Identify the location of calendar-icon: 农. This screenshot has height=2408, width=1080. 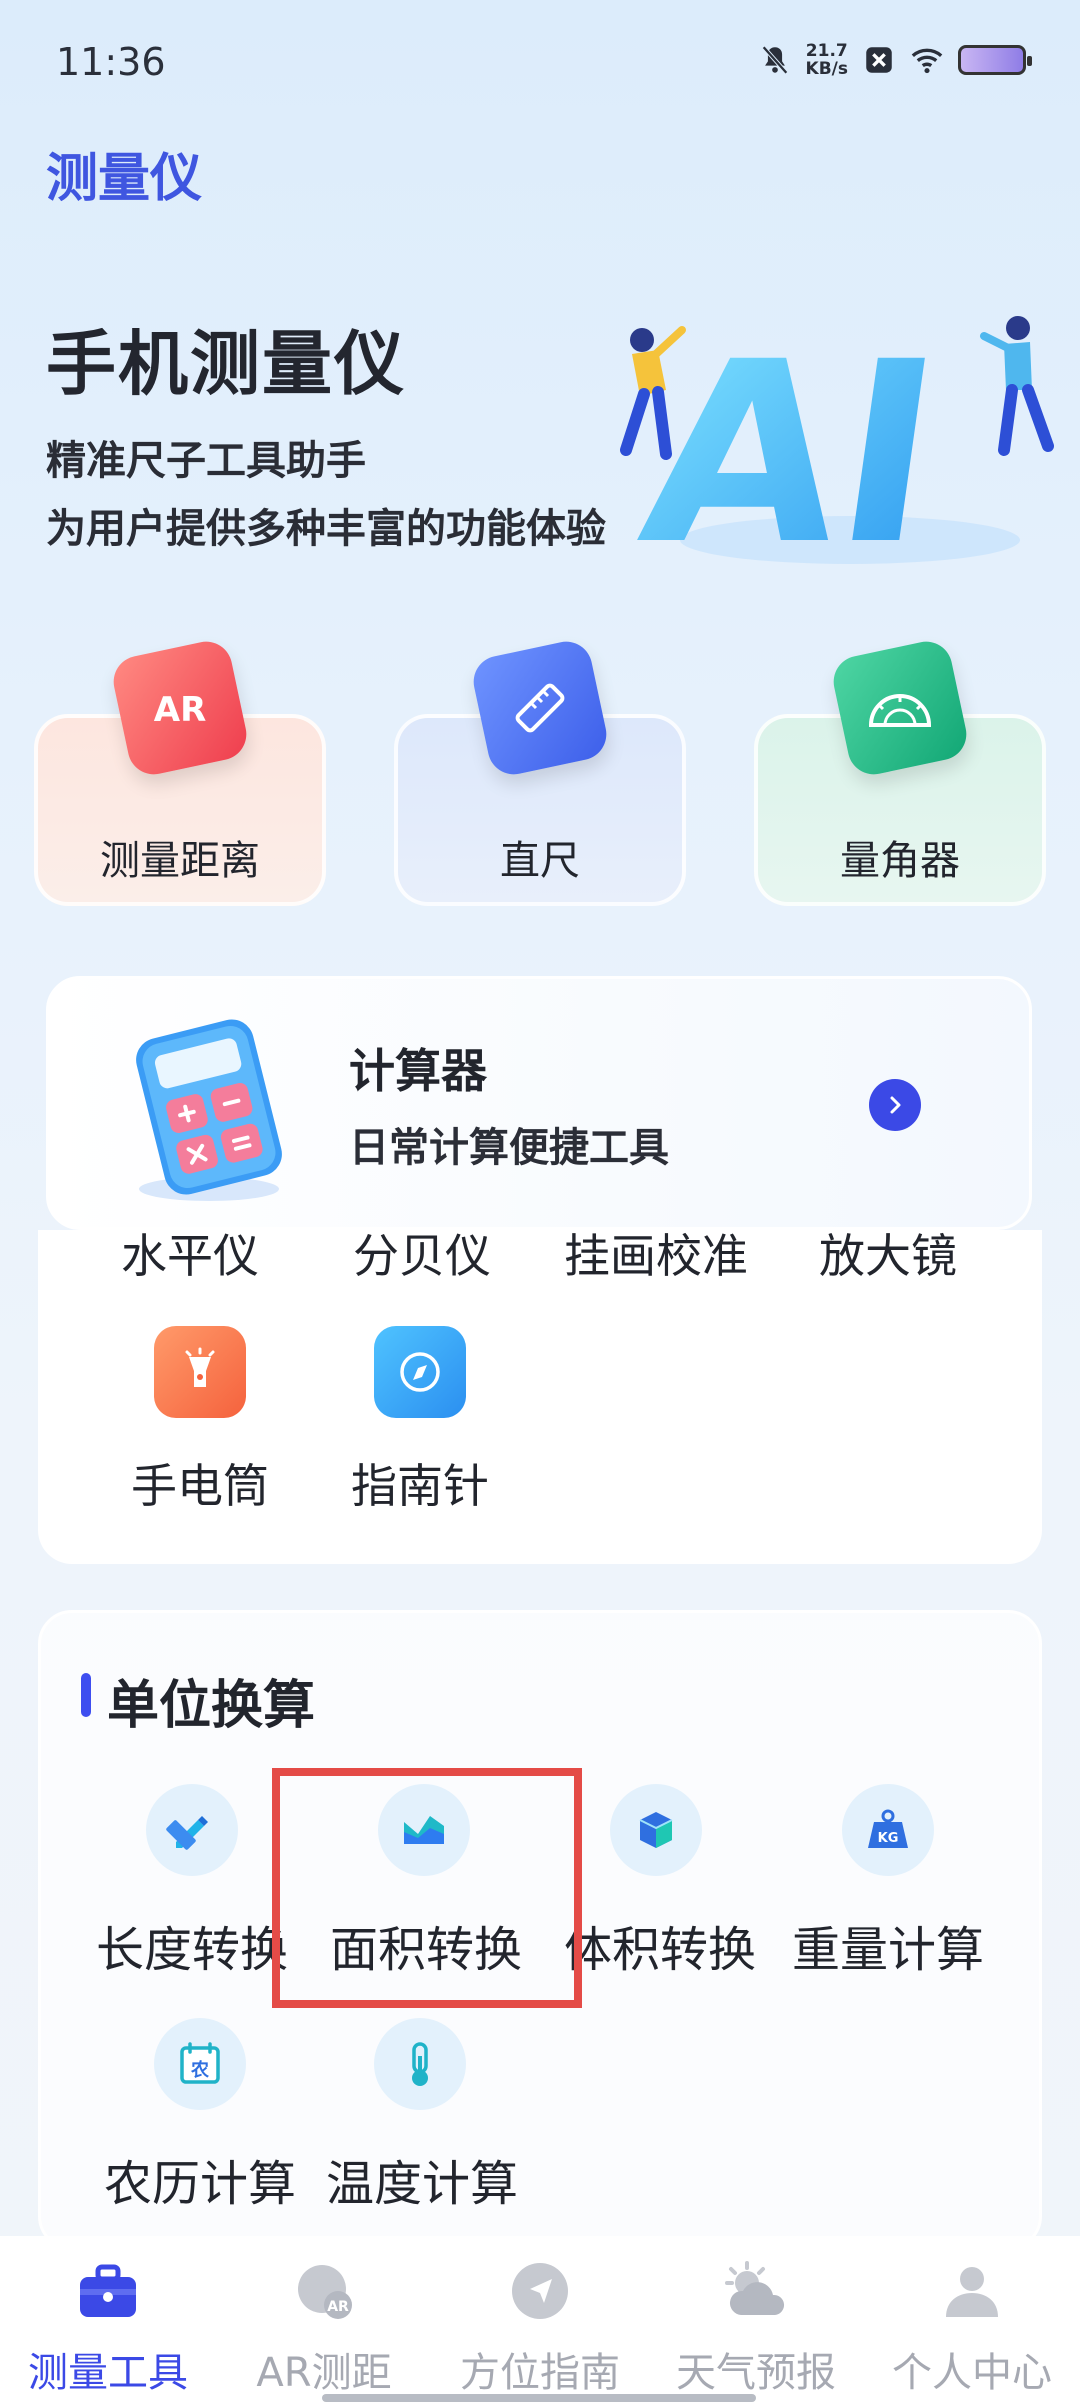
(200, 2064).